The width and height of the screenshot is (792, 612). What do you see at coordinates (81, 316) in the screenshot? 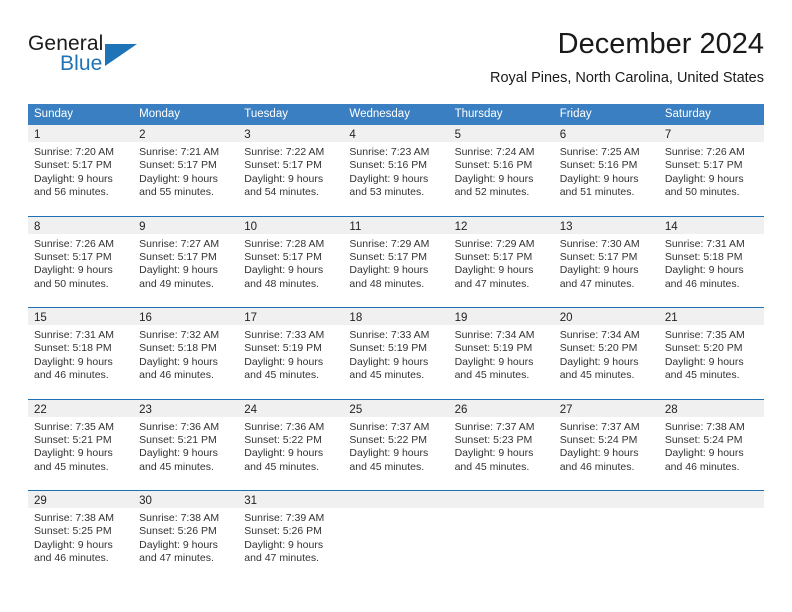
I see `day-number-band: 15` at bounding box center [81, 316].